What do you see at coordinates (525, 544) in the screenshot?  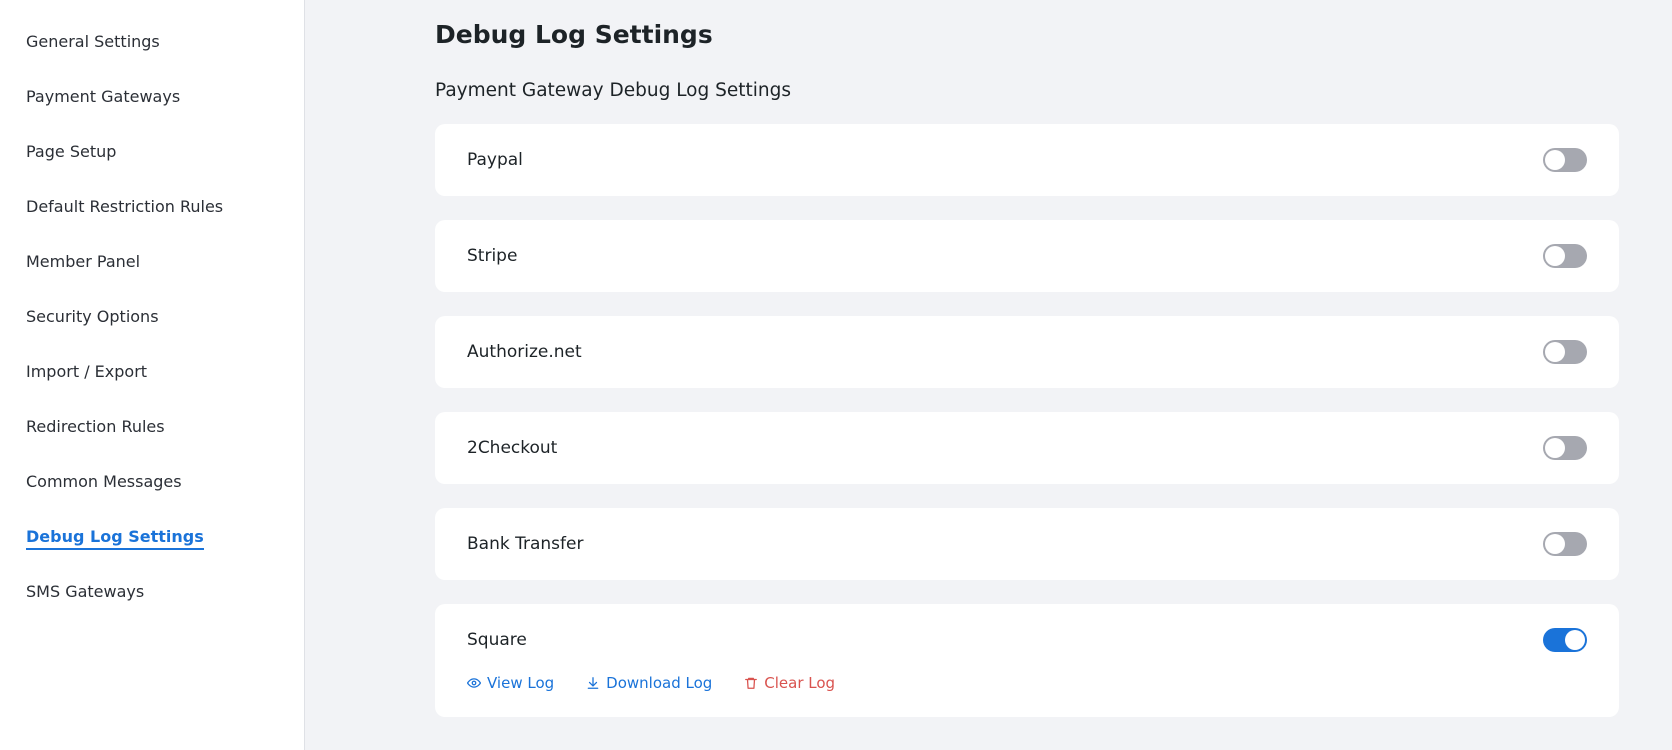 I see `gateway-label: Bank Transfer` at bounding box center [525, 544].